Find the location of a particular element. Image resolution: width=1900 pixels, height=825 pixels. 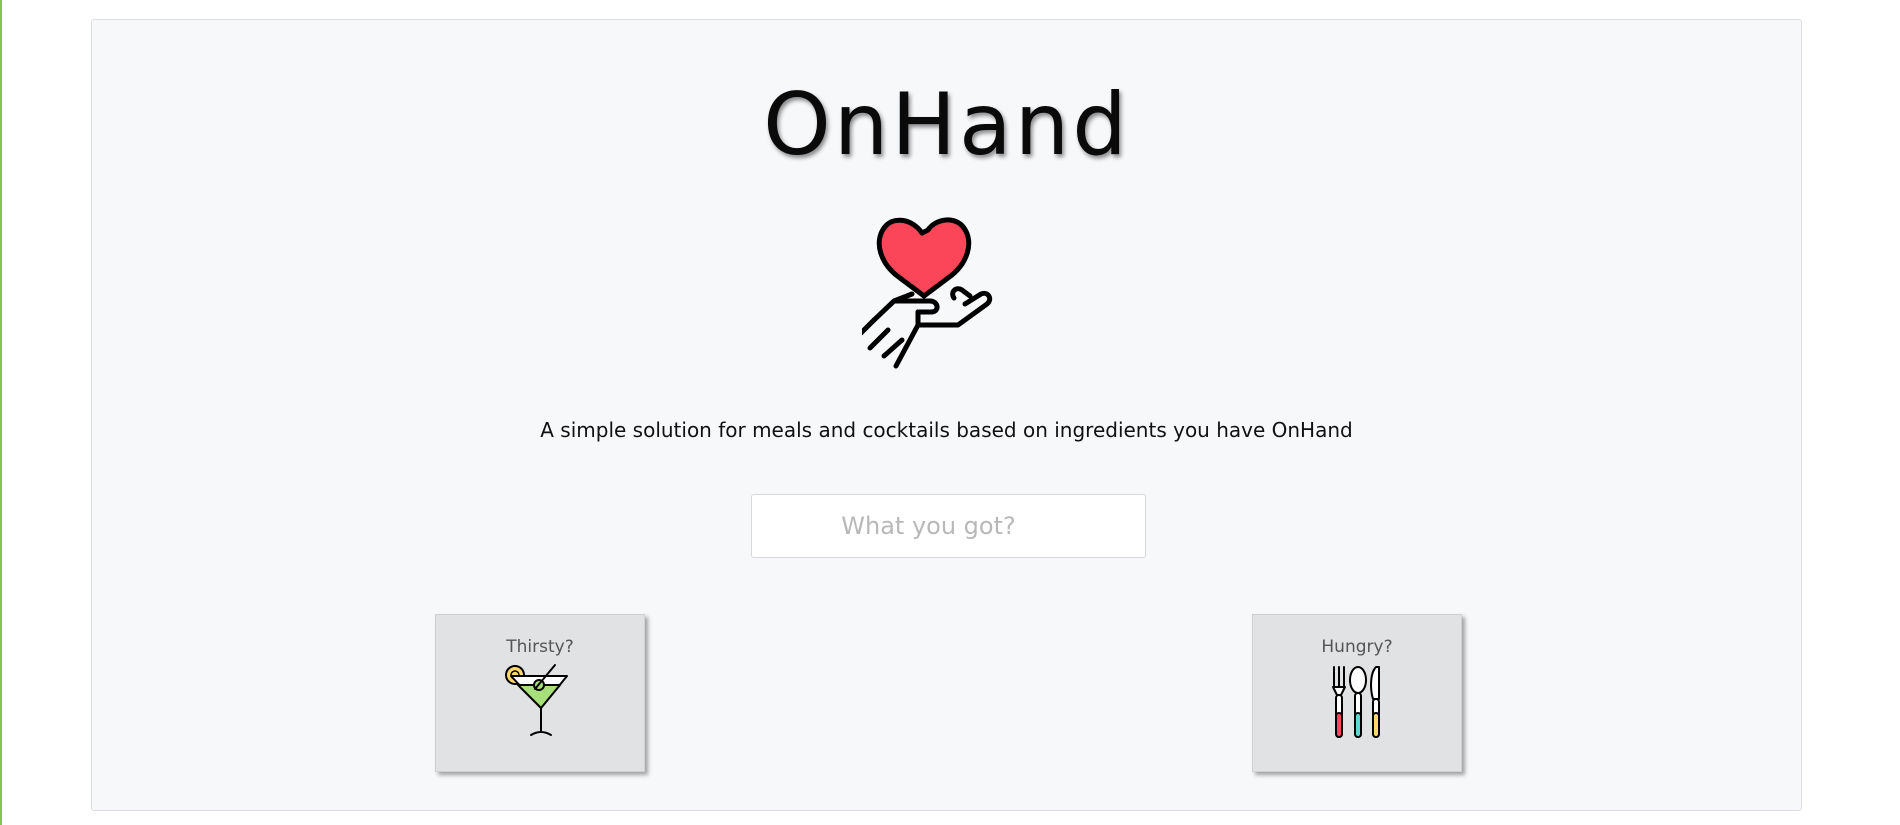

ingredient-search-input is located at coordinates (948, 526).